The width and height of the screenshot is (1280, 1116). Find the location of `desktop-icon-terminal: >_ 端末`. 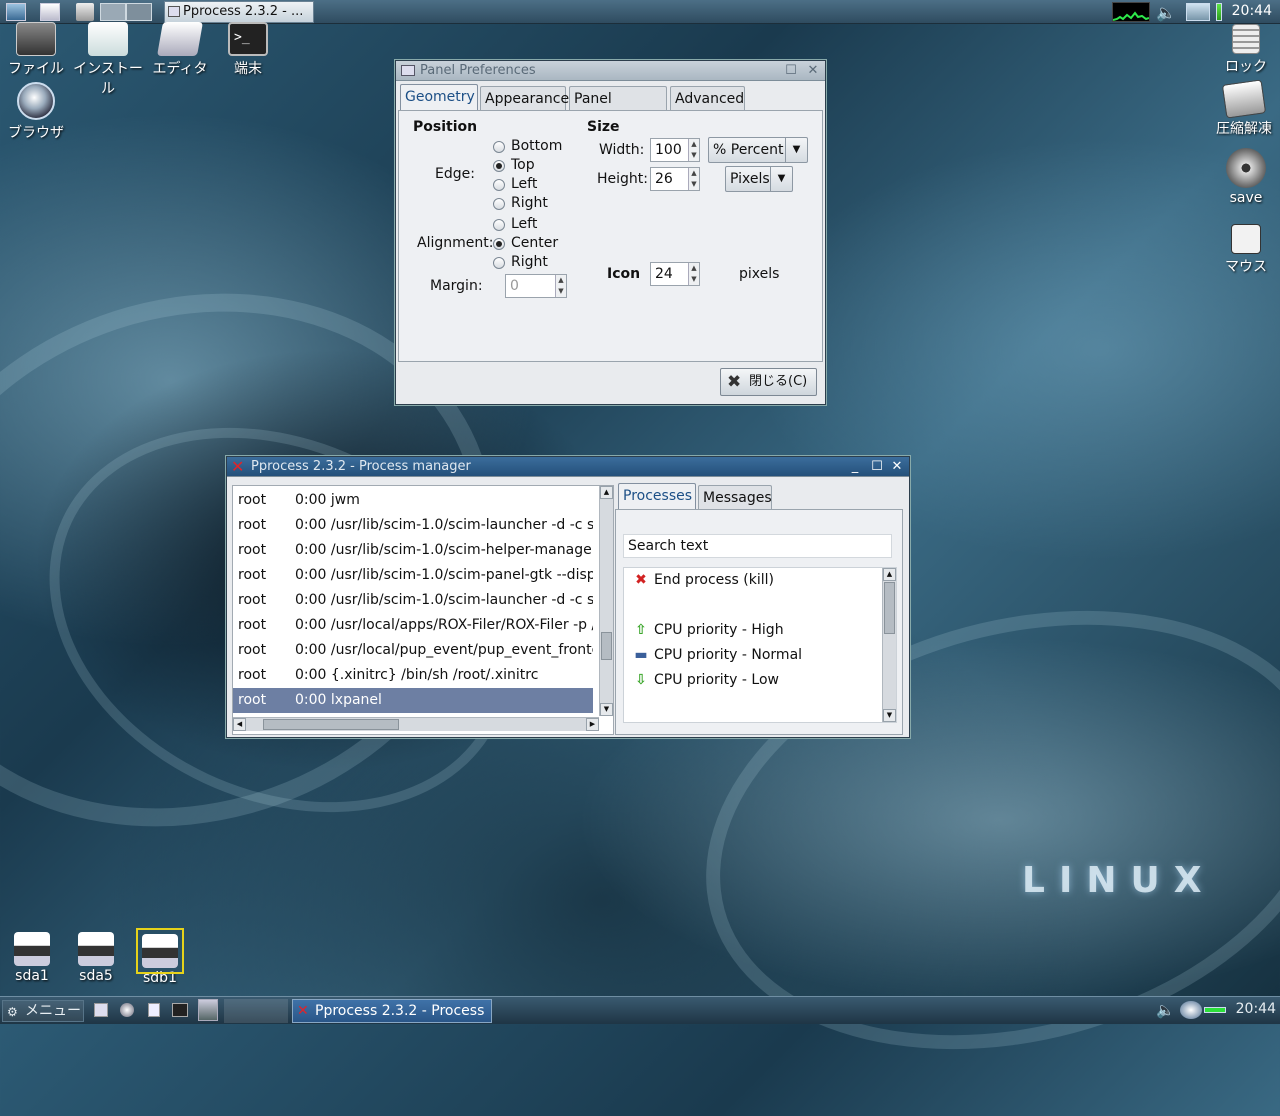

desktop-icon-terminal: >_ 端末 is located at coordinates (248, 50).